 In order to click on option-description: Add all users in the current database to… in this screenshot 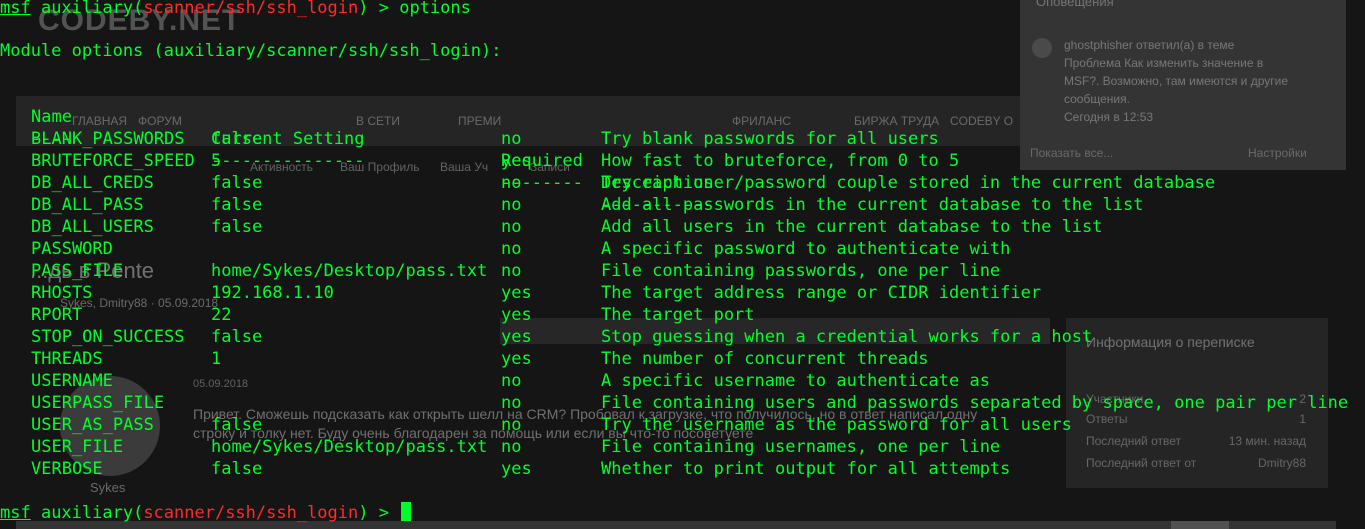, I will do `click(852, 227)`.